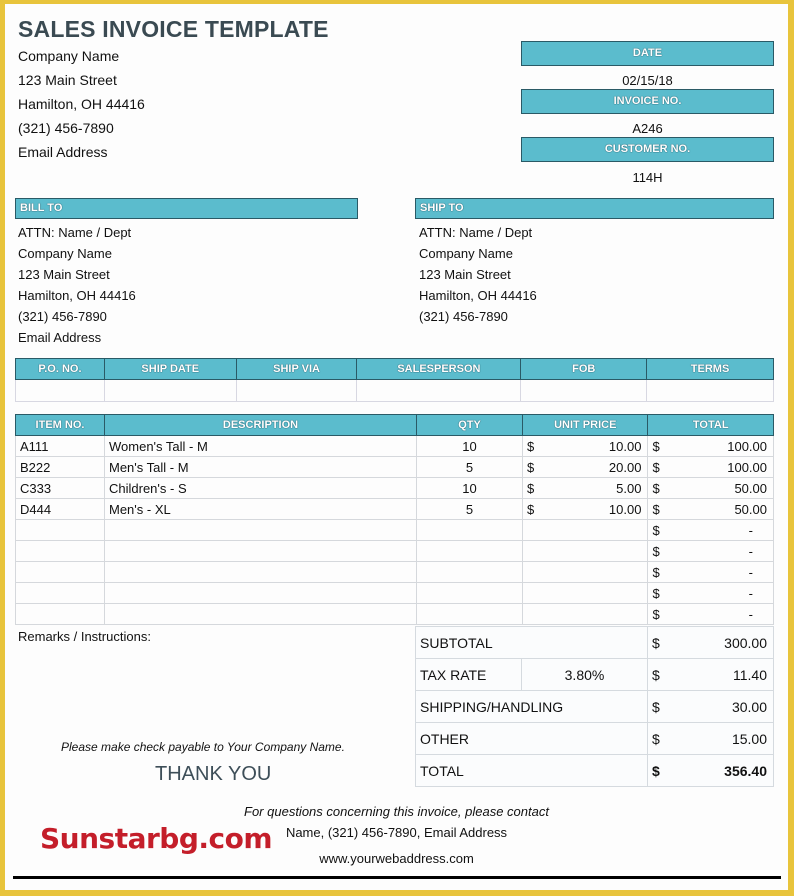  What do you see at coordinates (439, 390) in the screenshot?
I see `salesperson-cell` at bounding box center [439, 390].